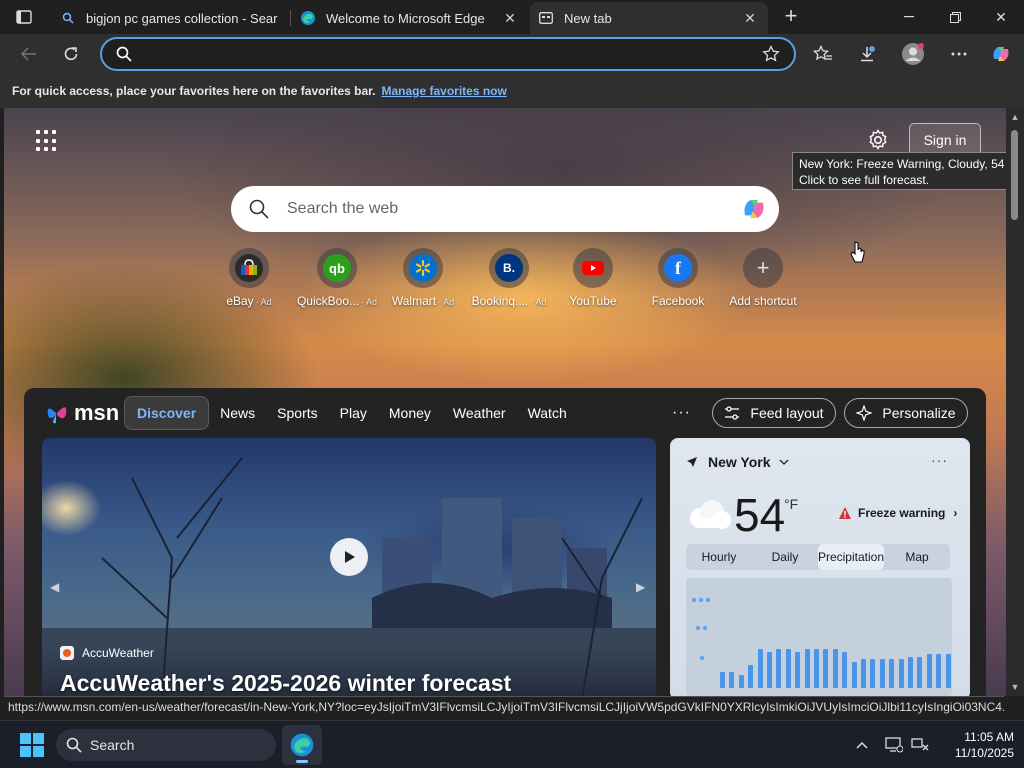  What do you see at coordinates (897, 513) in the screenshot?
I see `freeze-warning-alert: Freeze warning ›` at bounding box center [897, 513].